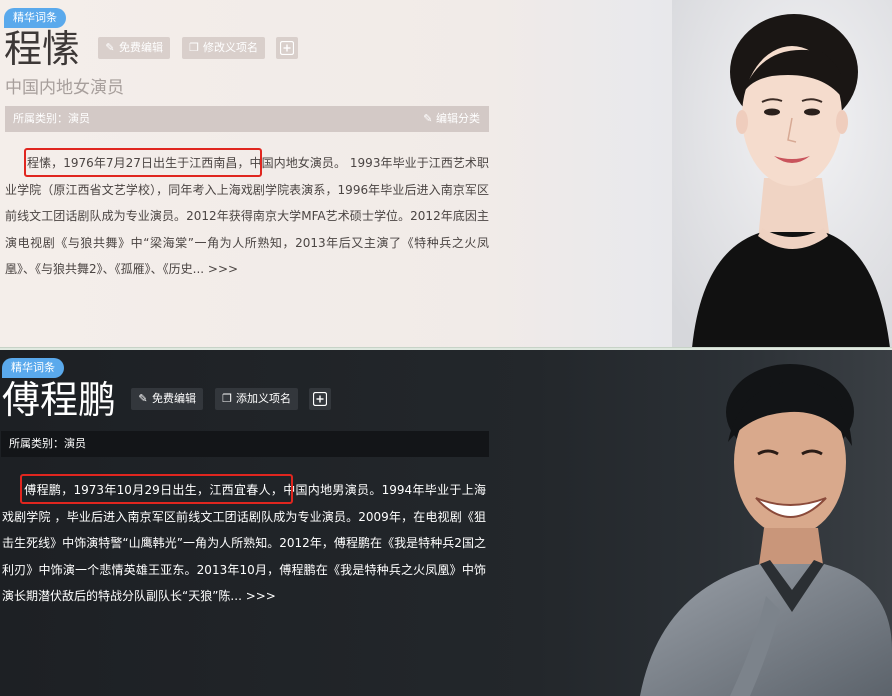  Describe the element at coordinates (59, 400) in the screenshot. I see `entry-title: 傅程鹏` at that location.